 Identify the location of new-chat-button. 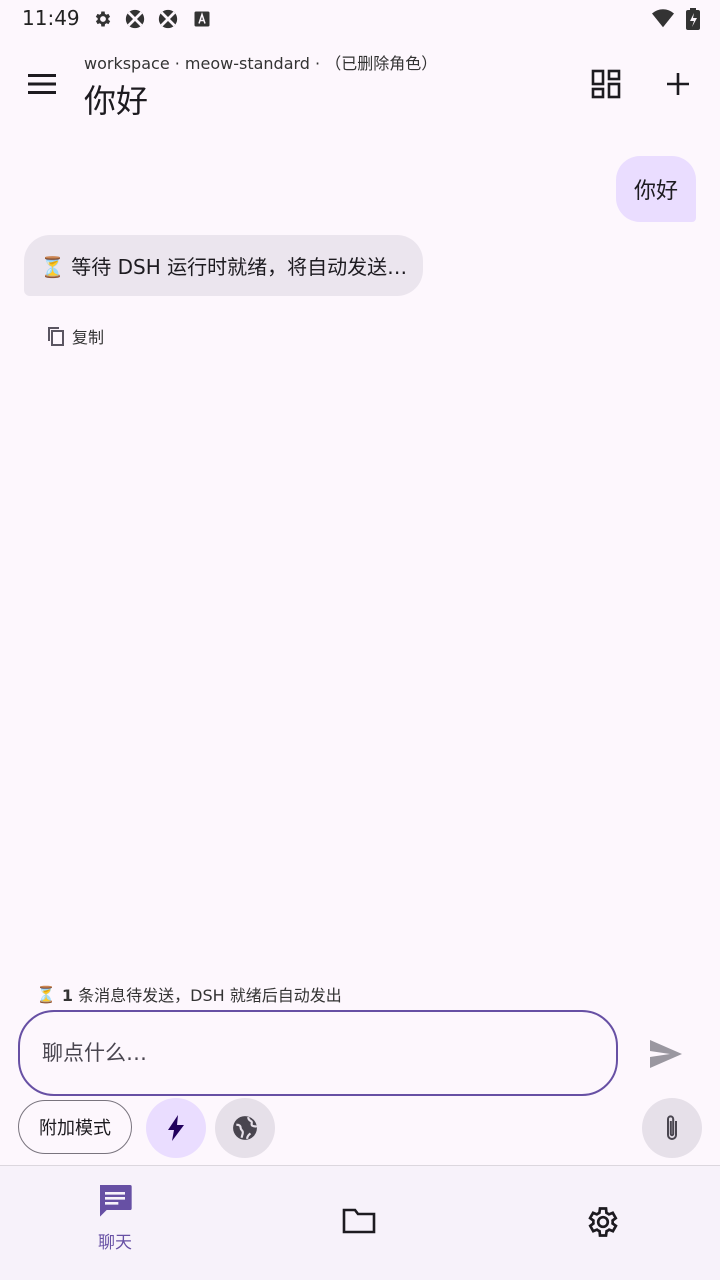
(678, 84).